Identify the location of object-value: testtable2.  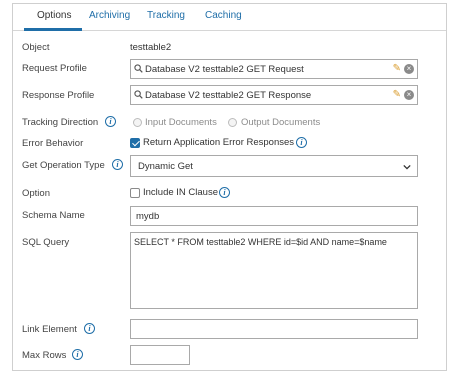
(151, 47).